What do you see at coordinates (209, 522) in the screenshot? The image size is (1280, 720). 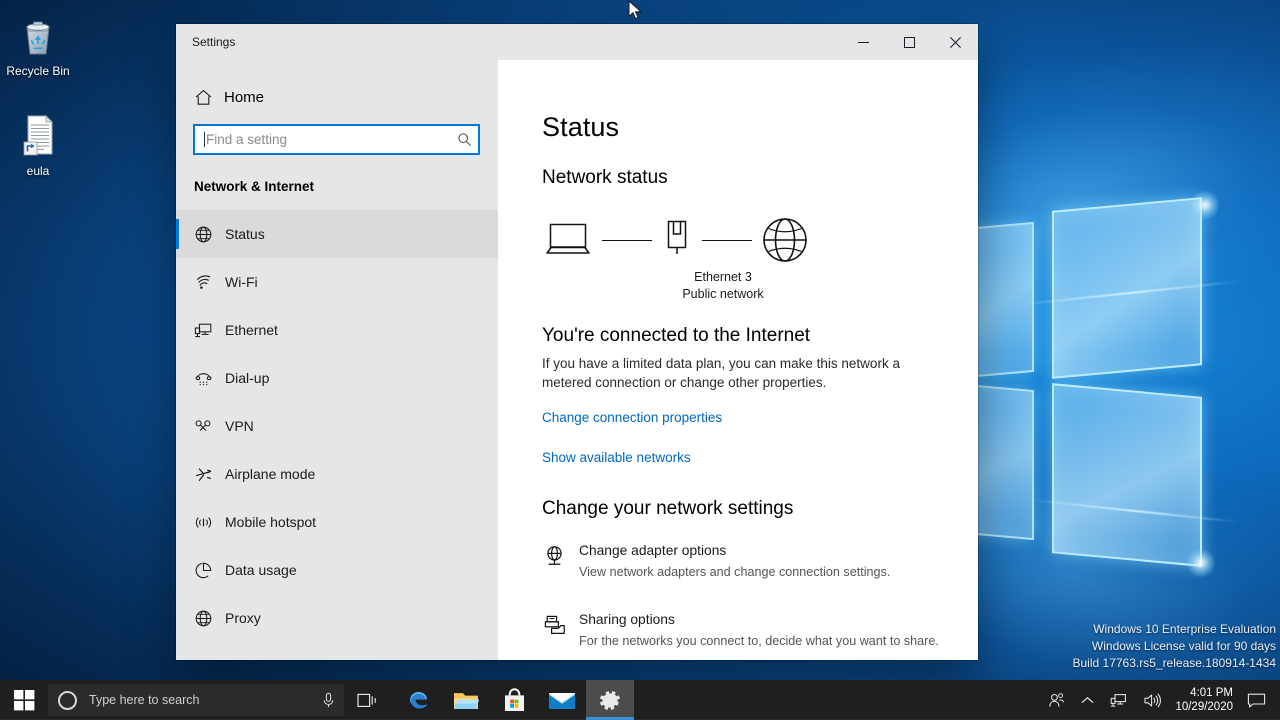 I see `hotspot-icon` at bounding box center [209, 522].